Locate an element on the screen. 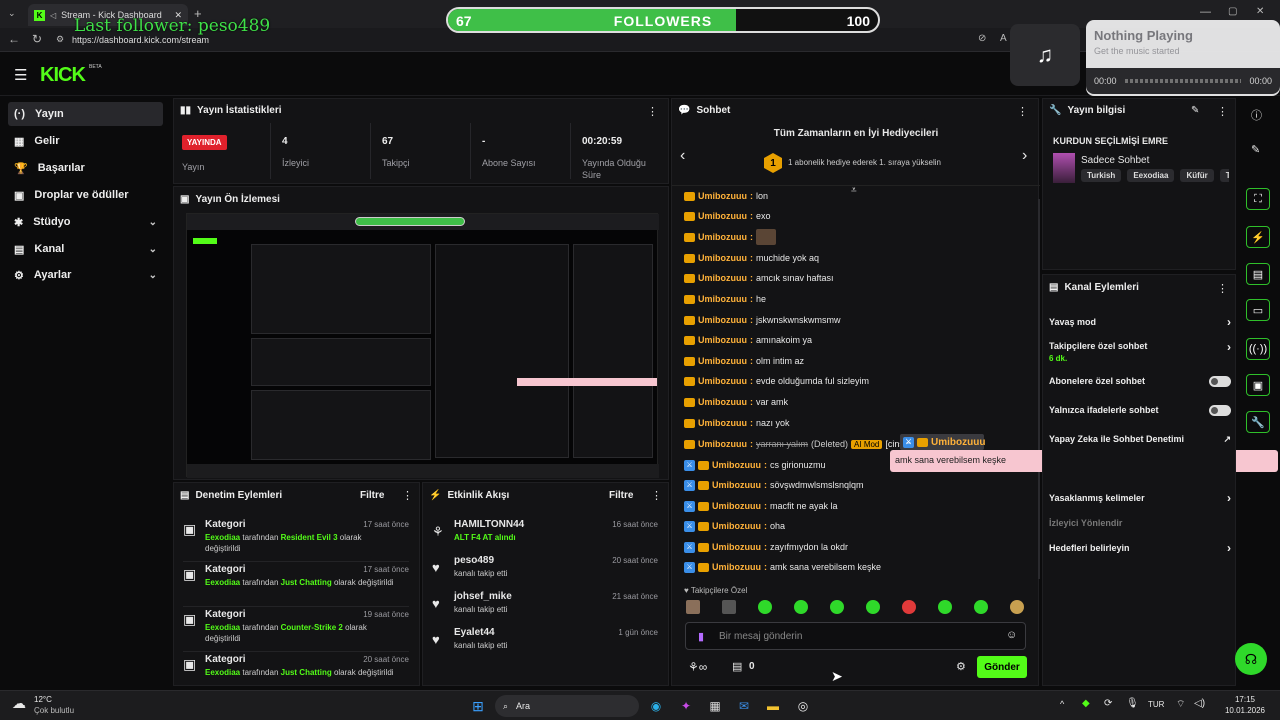 This screenshot has width=1280, height=720. activity-username: peso489 is located at coordinates (474, 560).